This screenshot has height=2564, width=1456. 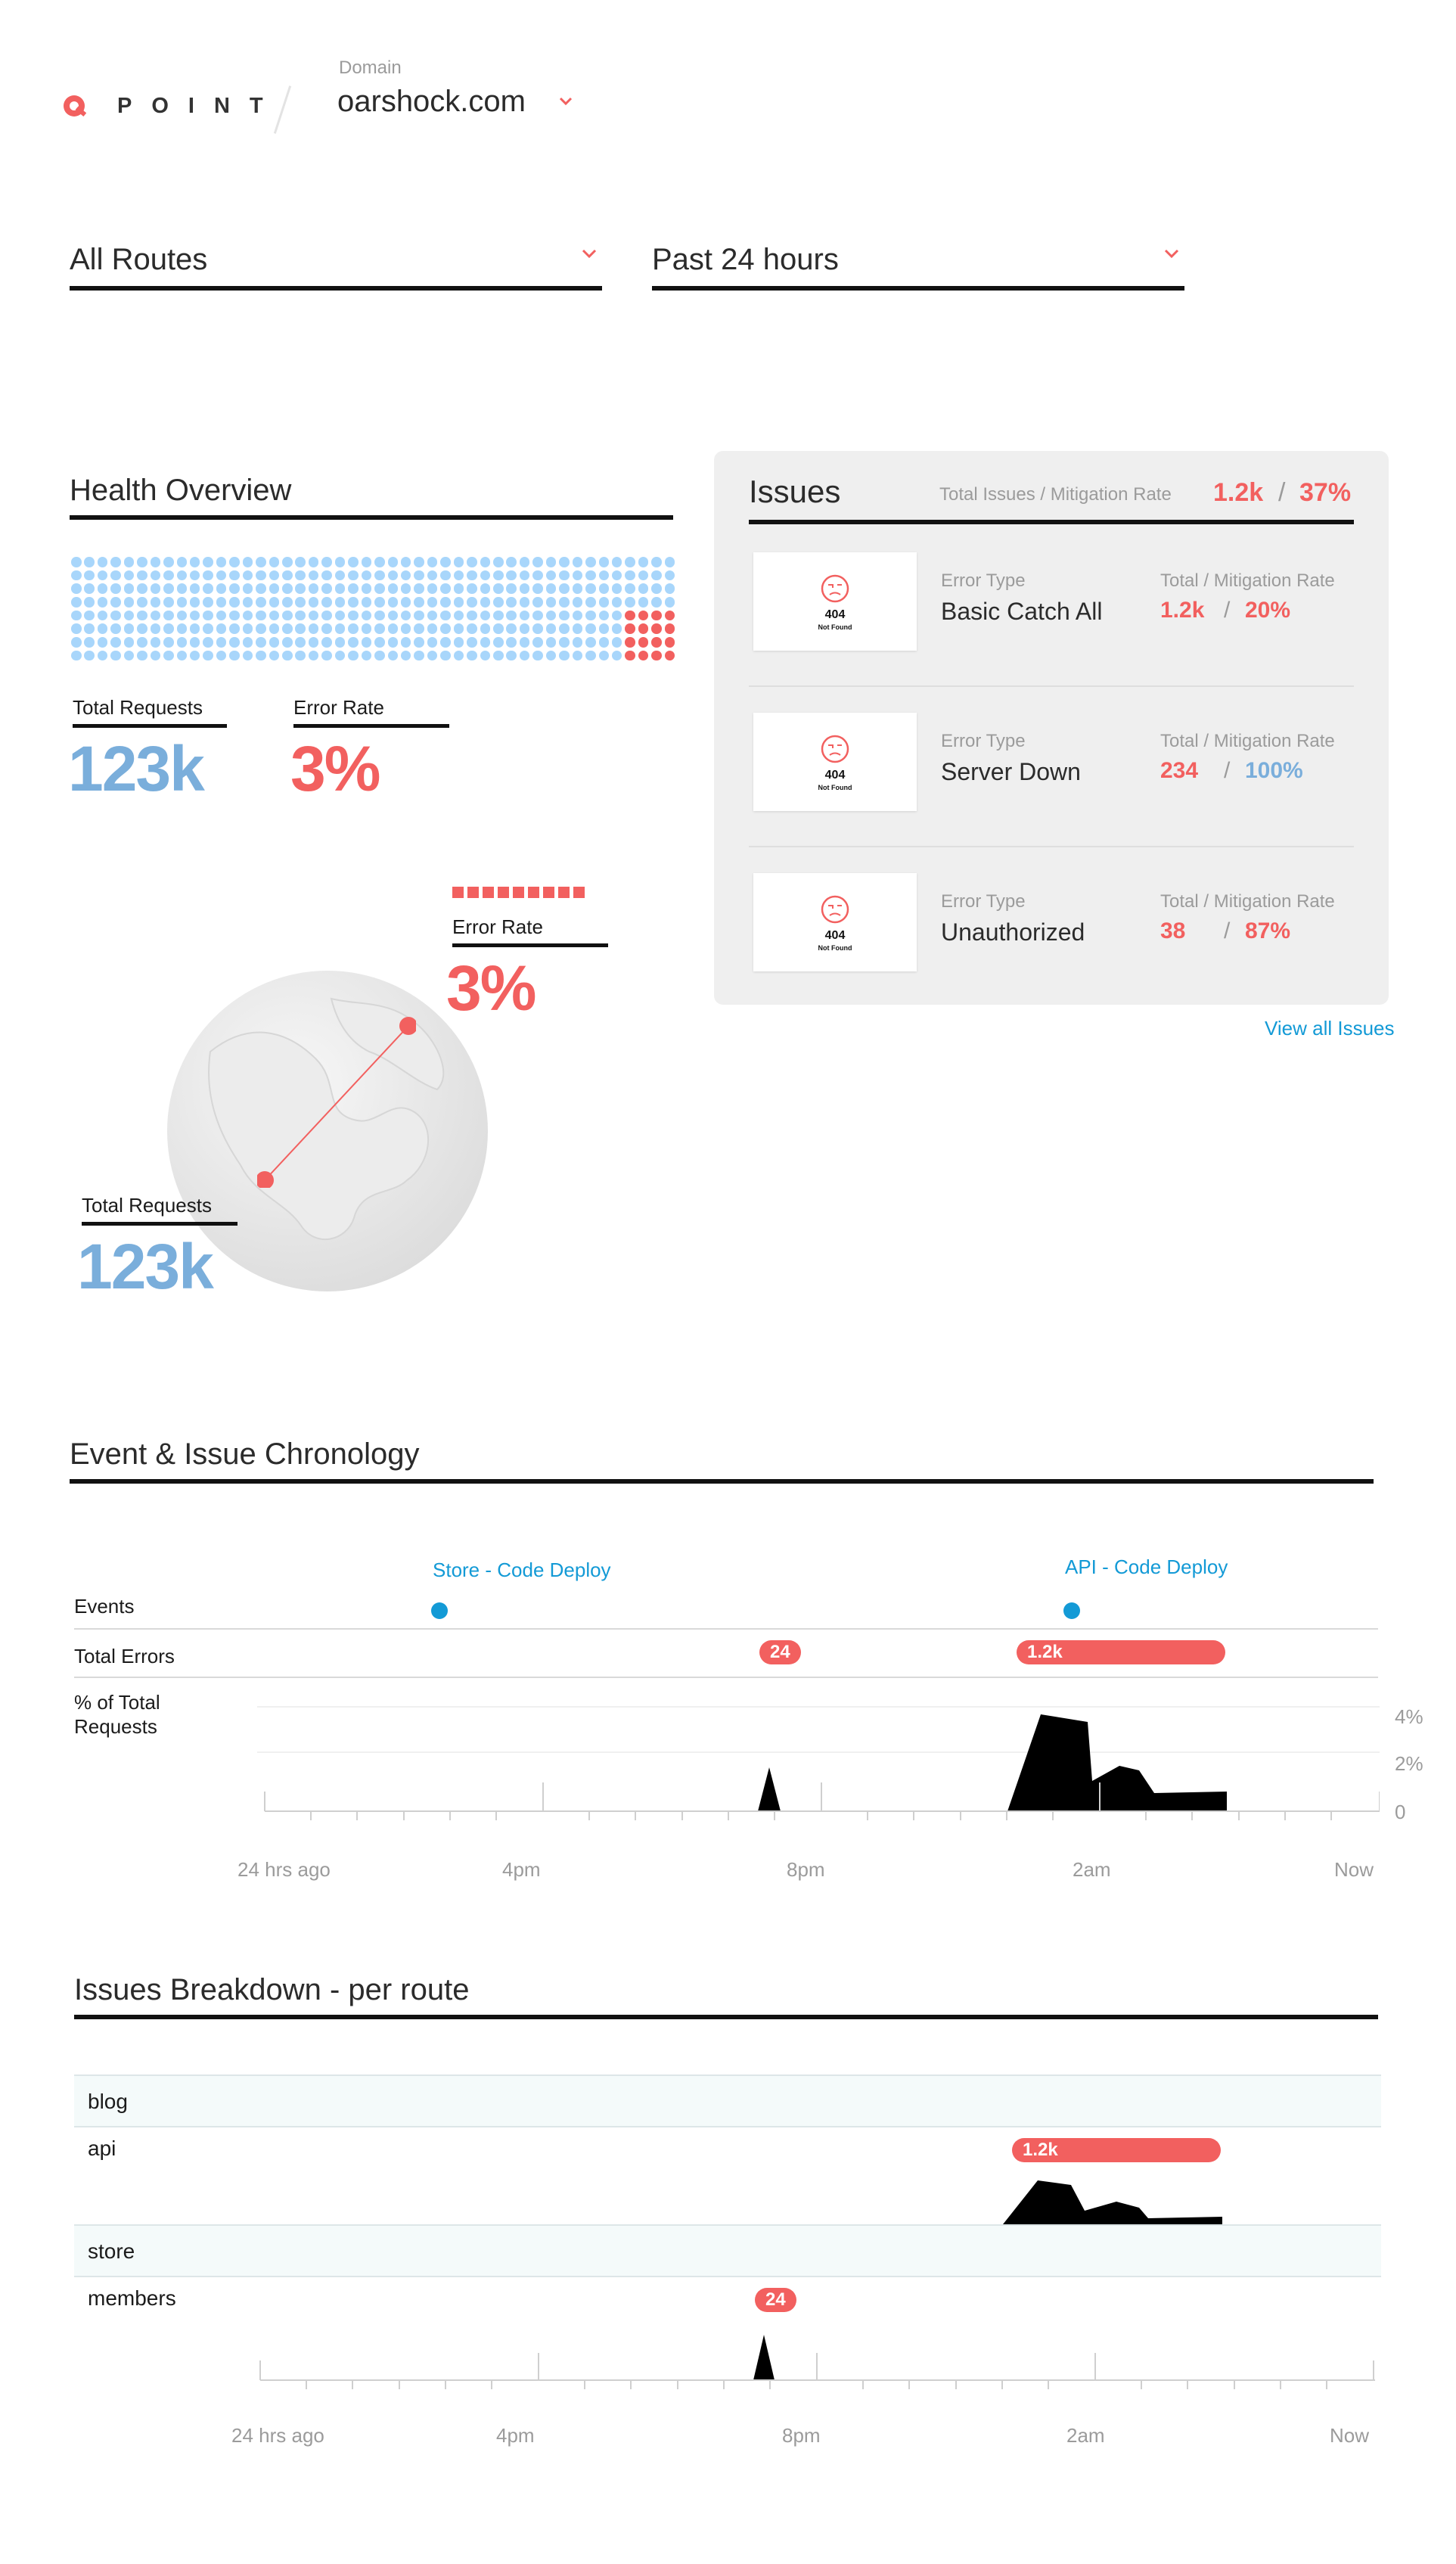 I want to click on y-tick-4: 4%, so click(x=1409, y=1716).